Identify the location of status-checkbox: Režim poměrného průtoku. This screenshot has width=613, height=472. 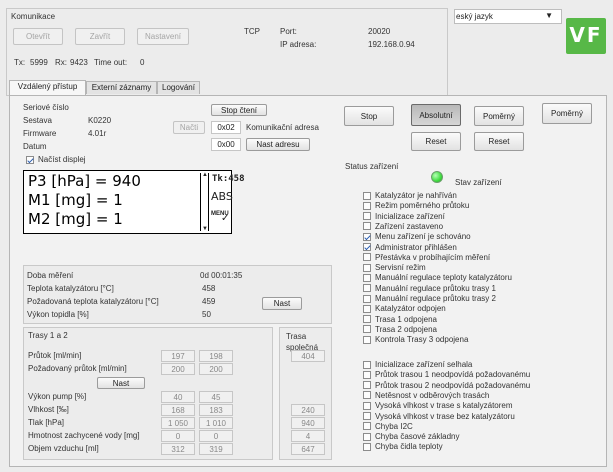
(416, 205).